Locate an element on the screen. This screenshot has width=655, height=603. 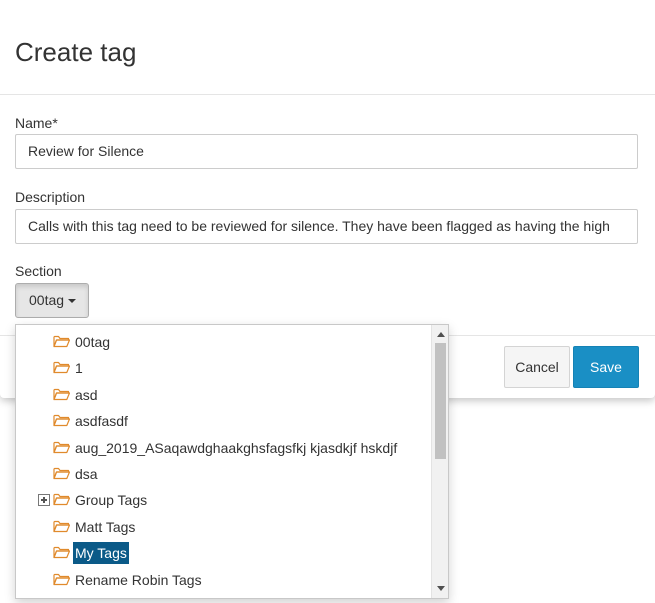
tree-item-label: 00tag is located at coordinates (93, 342).